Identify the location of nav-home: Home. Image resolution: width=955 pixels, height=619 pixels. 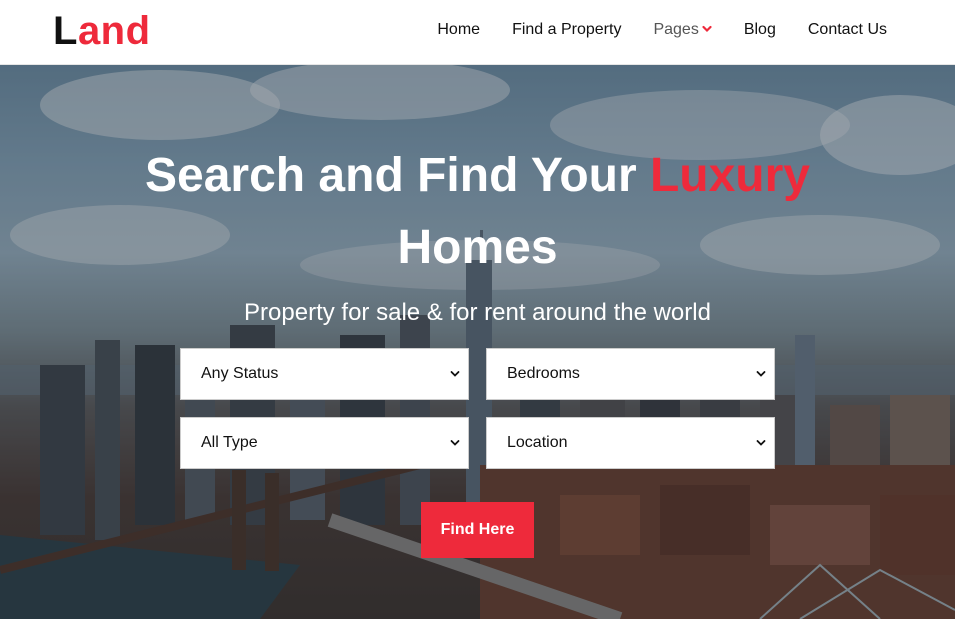
(458, 30).